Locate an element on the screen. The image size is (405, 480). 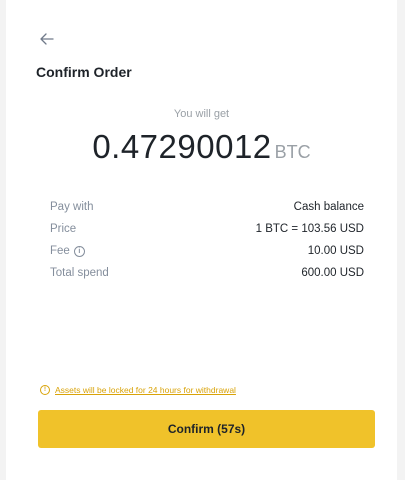
detail-row-pay-with: Pay with Cash balance is located at coordinates (207, 207).